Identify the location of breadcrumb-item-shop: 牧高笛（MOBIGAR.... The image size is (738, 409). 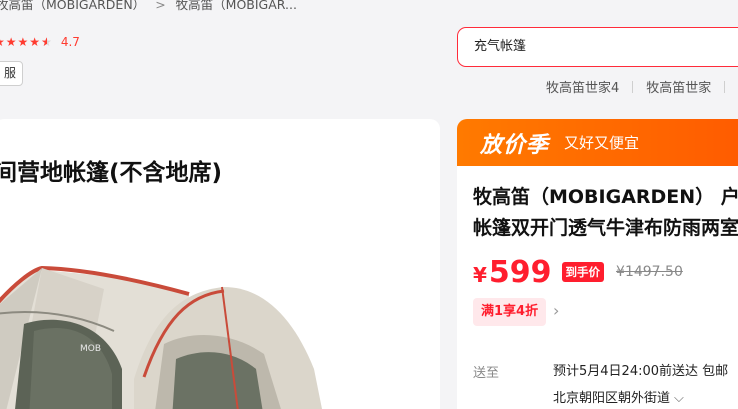
(236, 6).